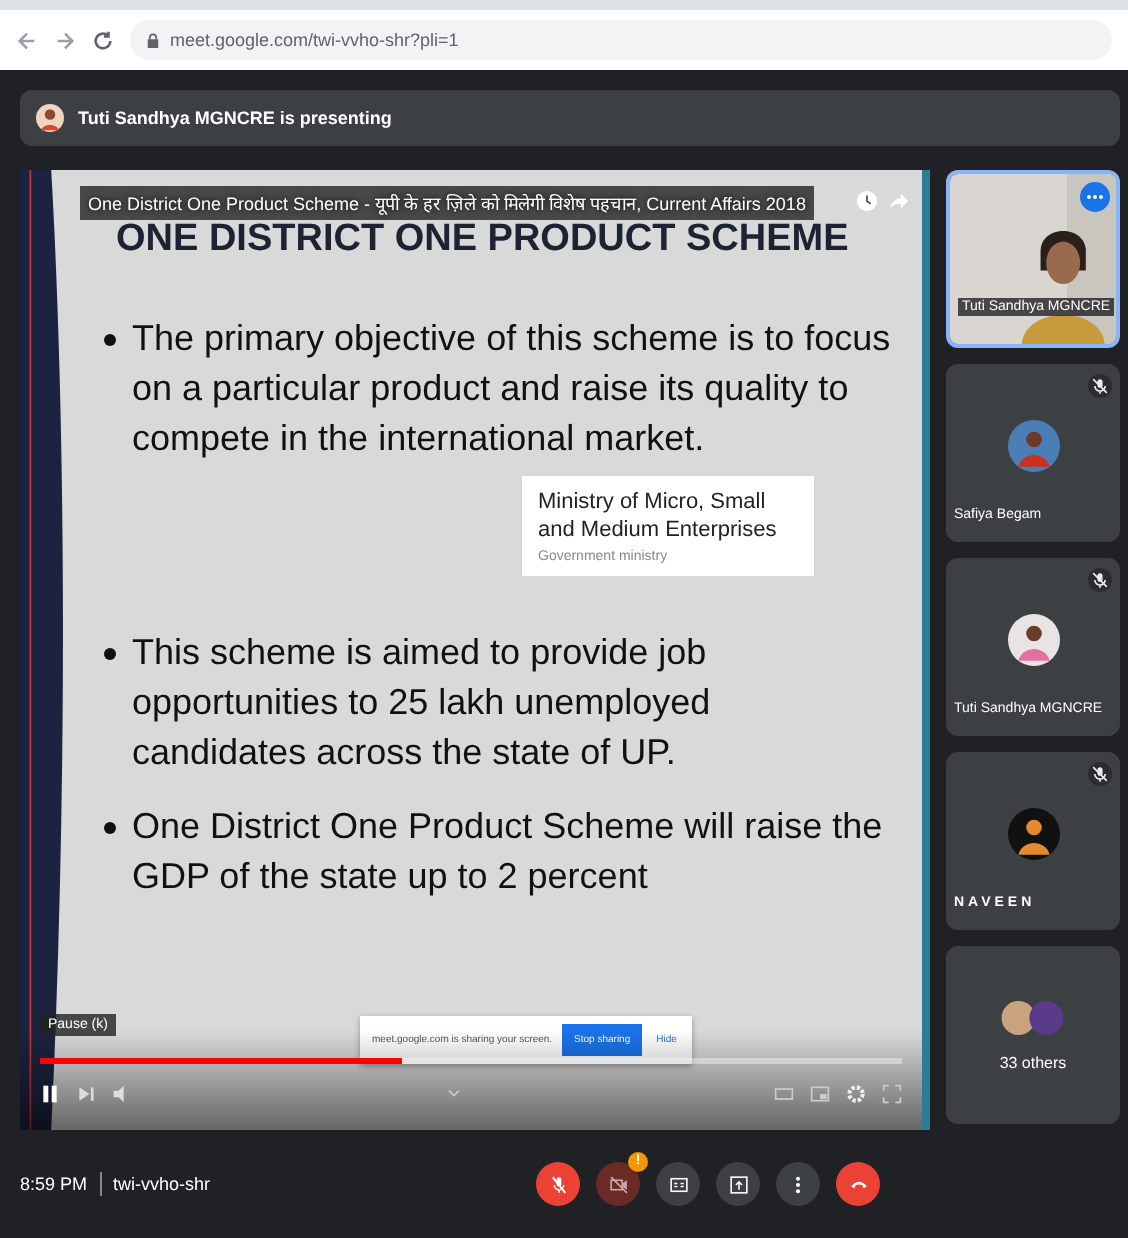 The image size is (1128, 1238). I want to click on avatar-group, so click(1033, 1018).